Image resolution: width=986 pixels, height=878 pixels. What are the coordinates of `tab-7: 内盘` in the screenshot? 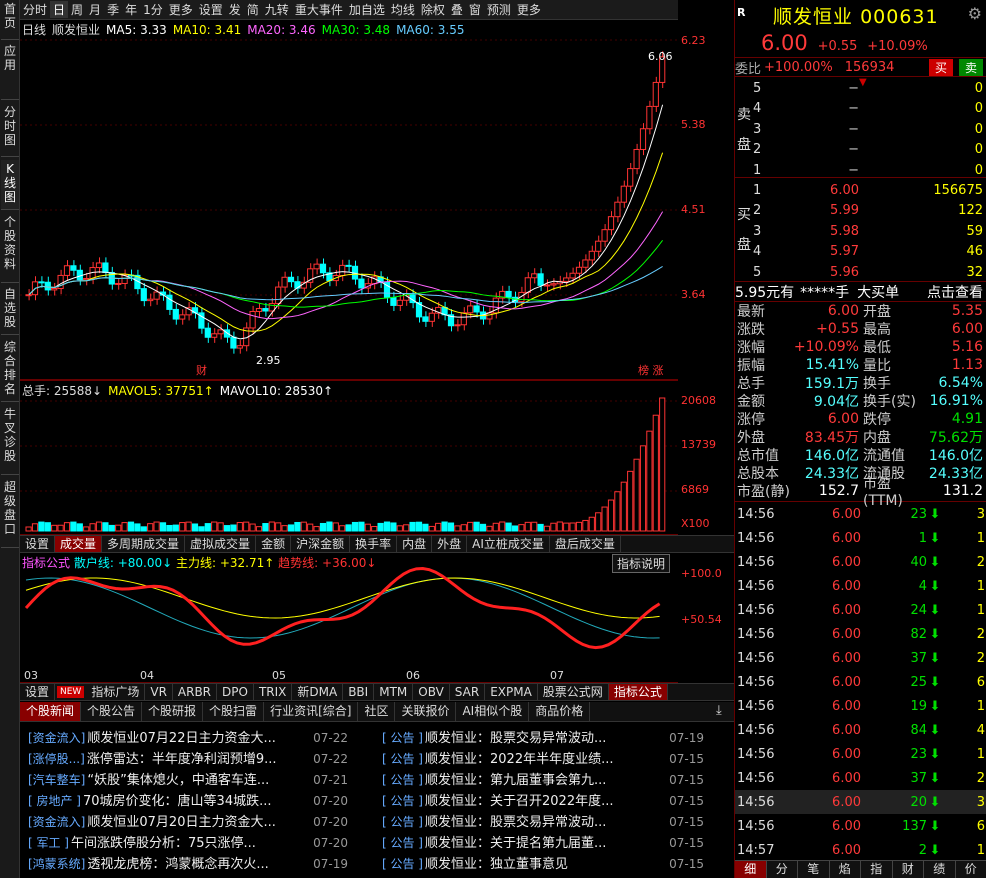 It's located at (415, 544).